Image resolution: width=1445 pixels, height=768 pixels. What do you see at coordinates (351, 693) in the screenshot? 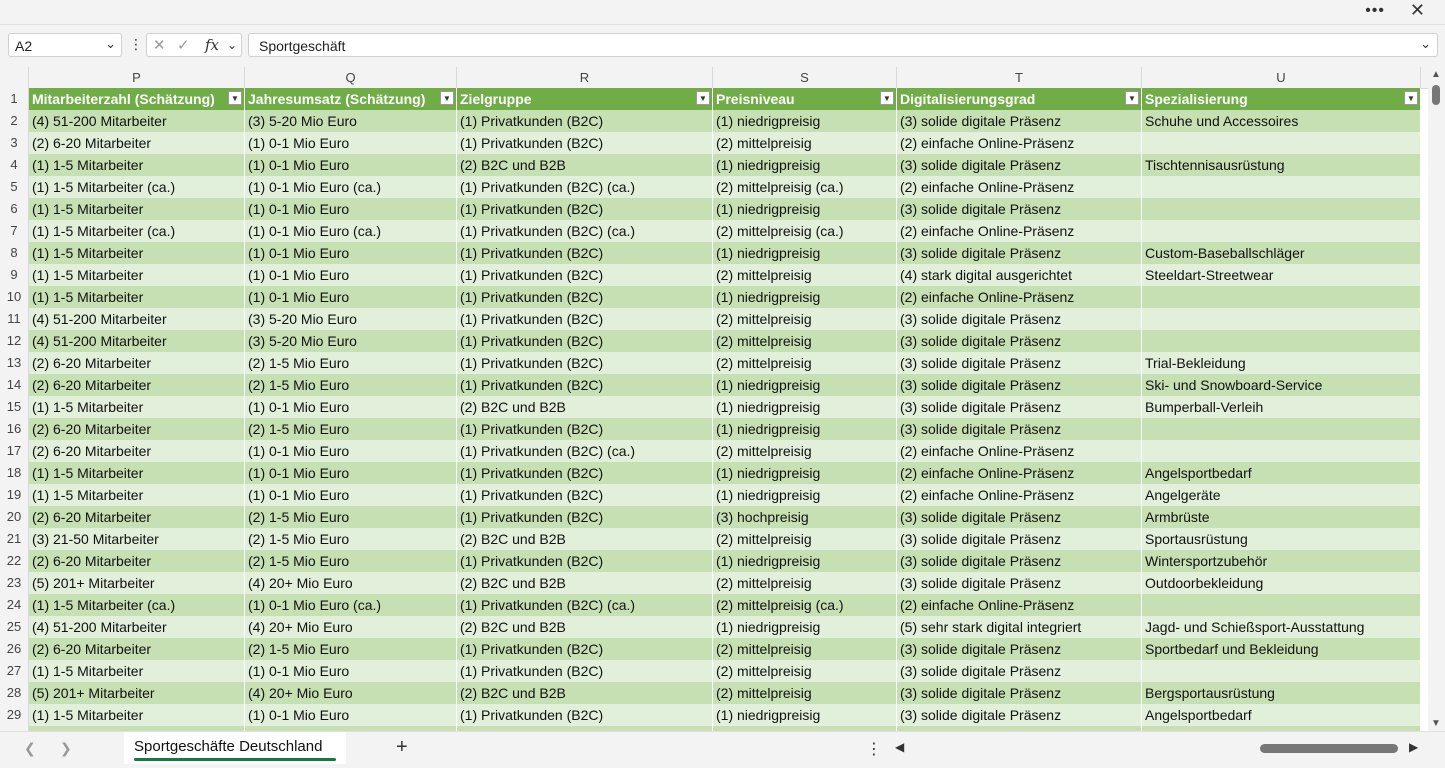
I see `table-cell: (4) 20+ Mio Euro` at bounding box center [351, 693].